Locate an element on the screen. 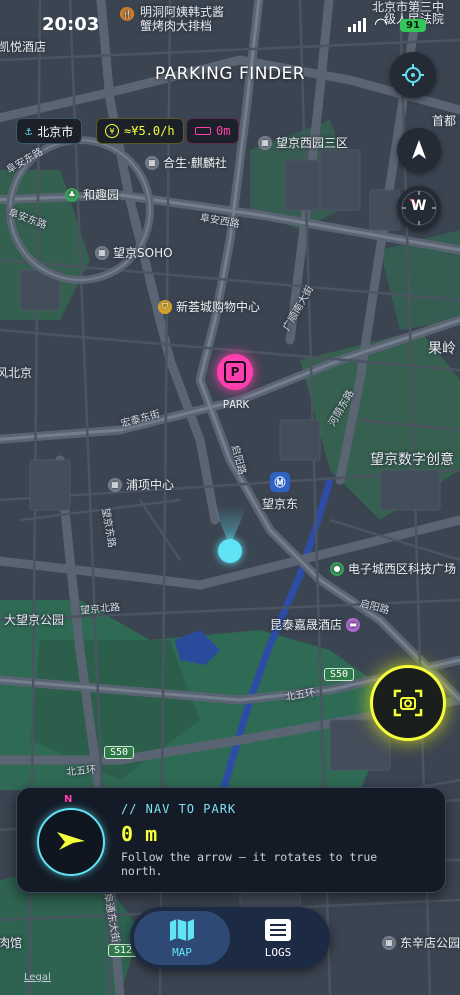 The height and width of the screenshot is (995, 460). map-poi-puxiang: ▦ 浦项中心 is located at coordinates (141, 484).